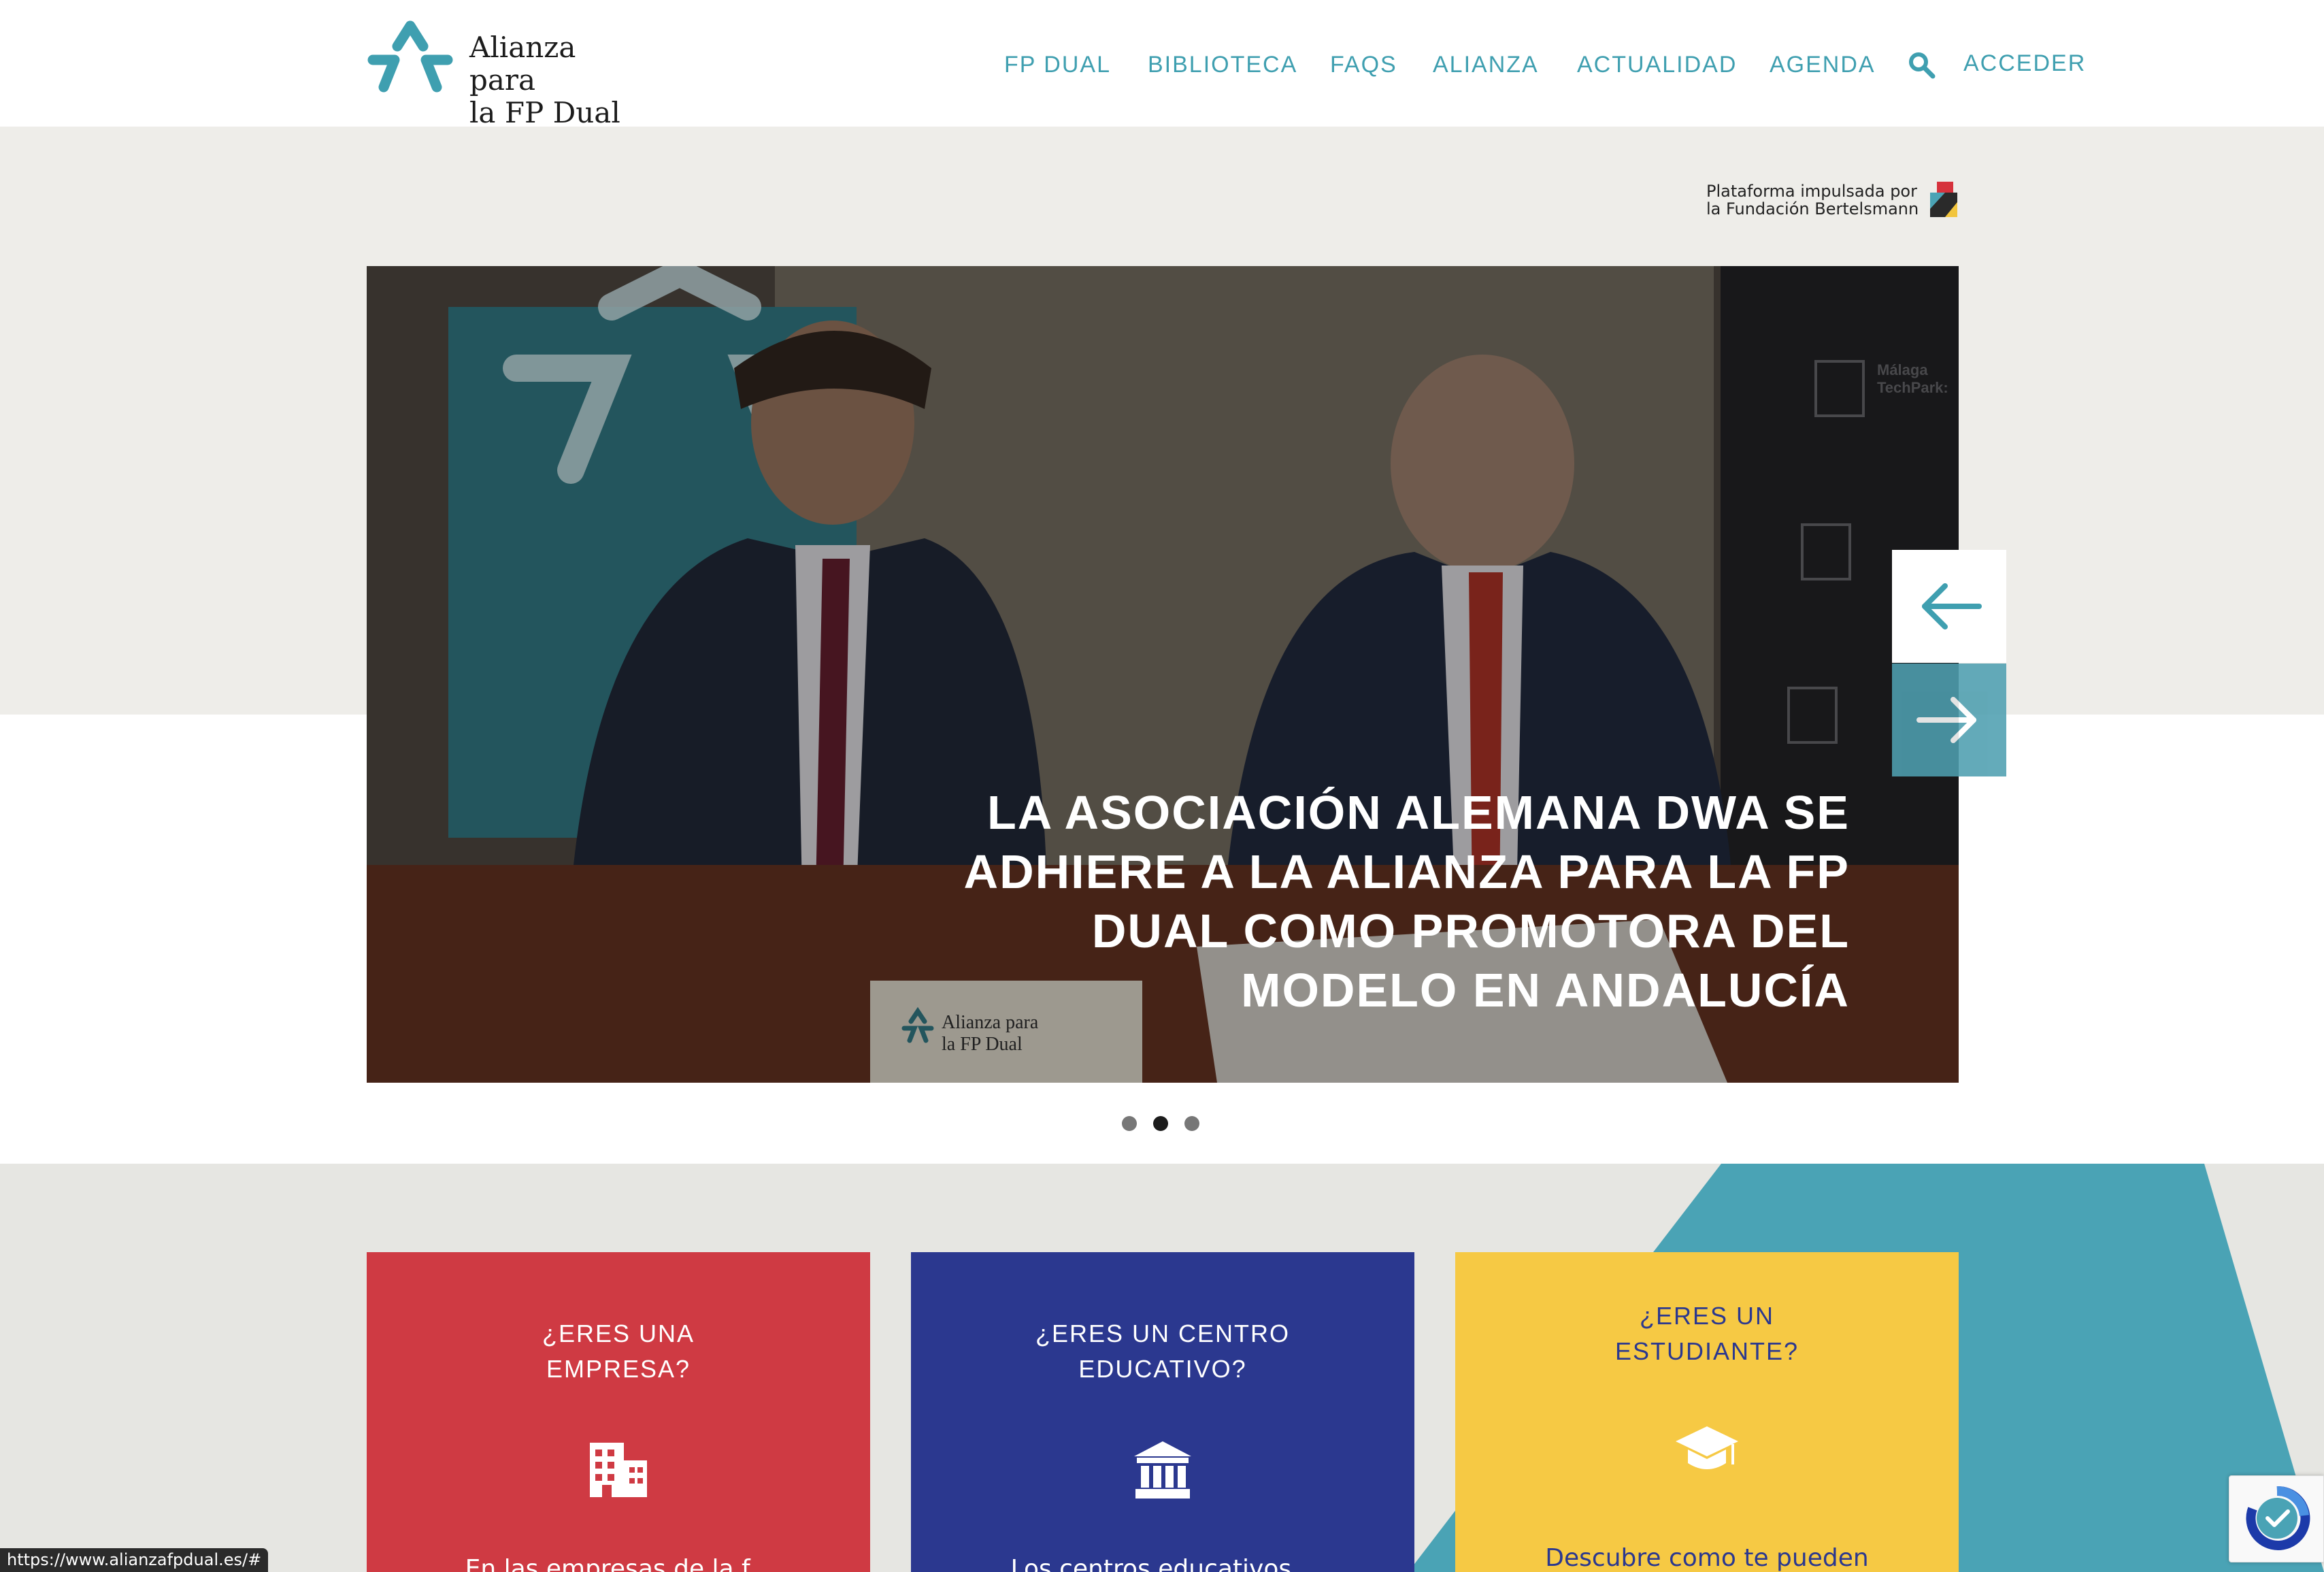 The image size is (2324, 1572). I want to click on graduation-cap-icon, so click(1707, 1447).